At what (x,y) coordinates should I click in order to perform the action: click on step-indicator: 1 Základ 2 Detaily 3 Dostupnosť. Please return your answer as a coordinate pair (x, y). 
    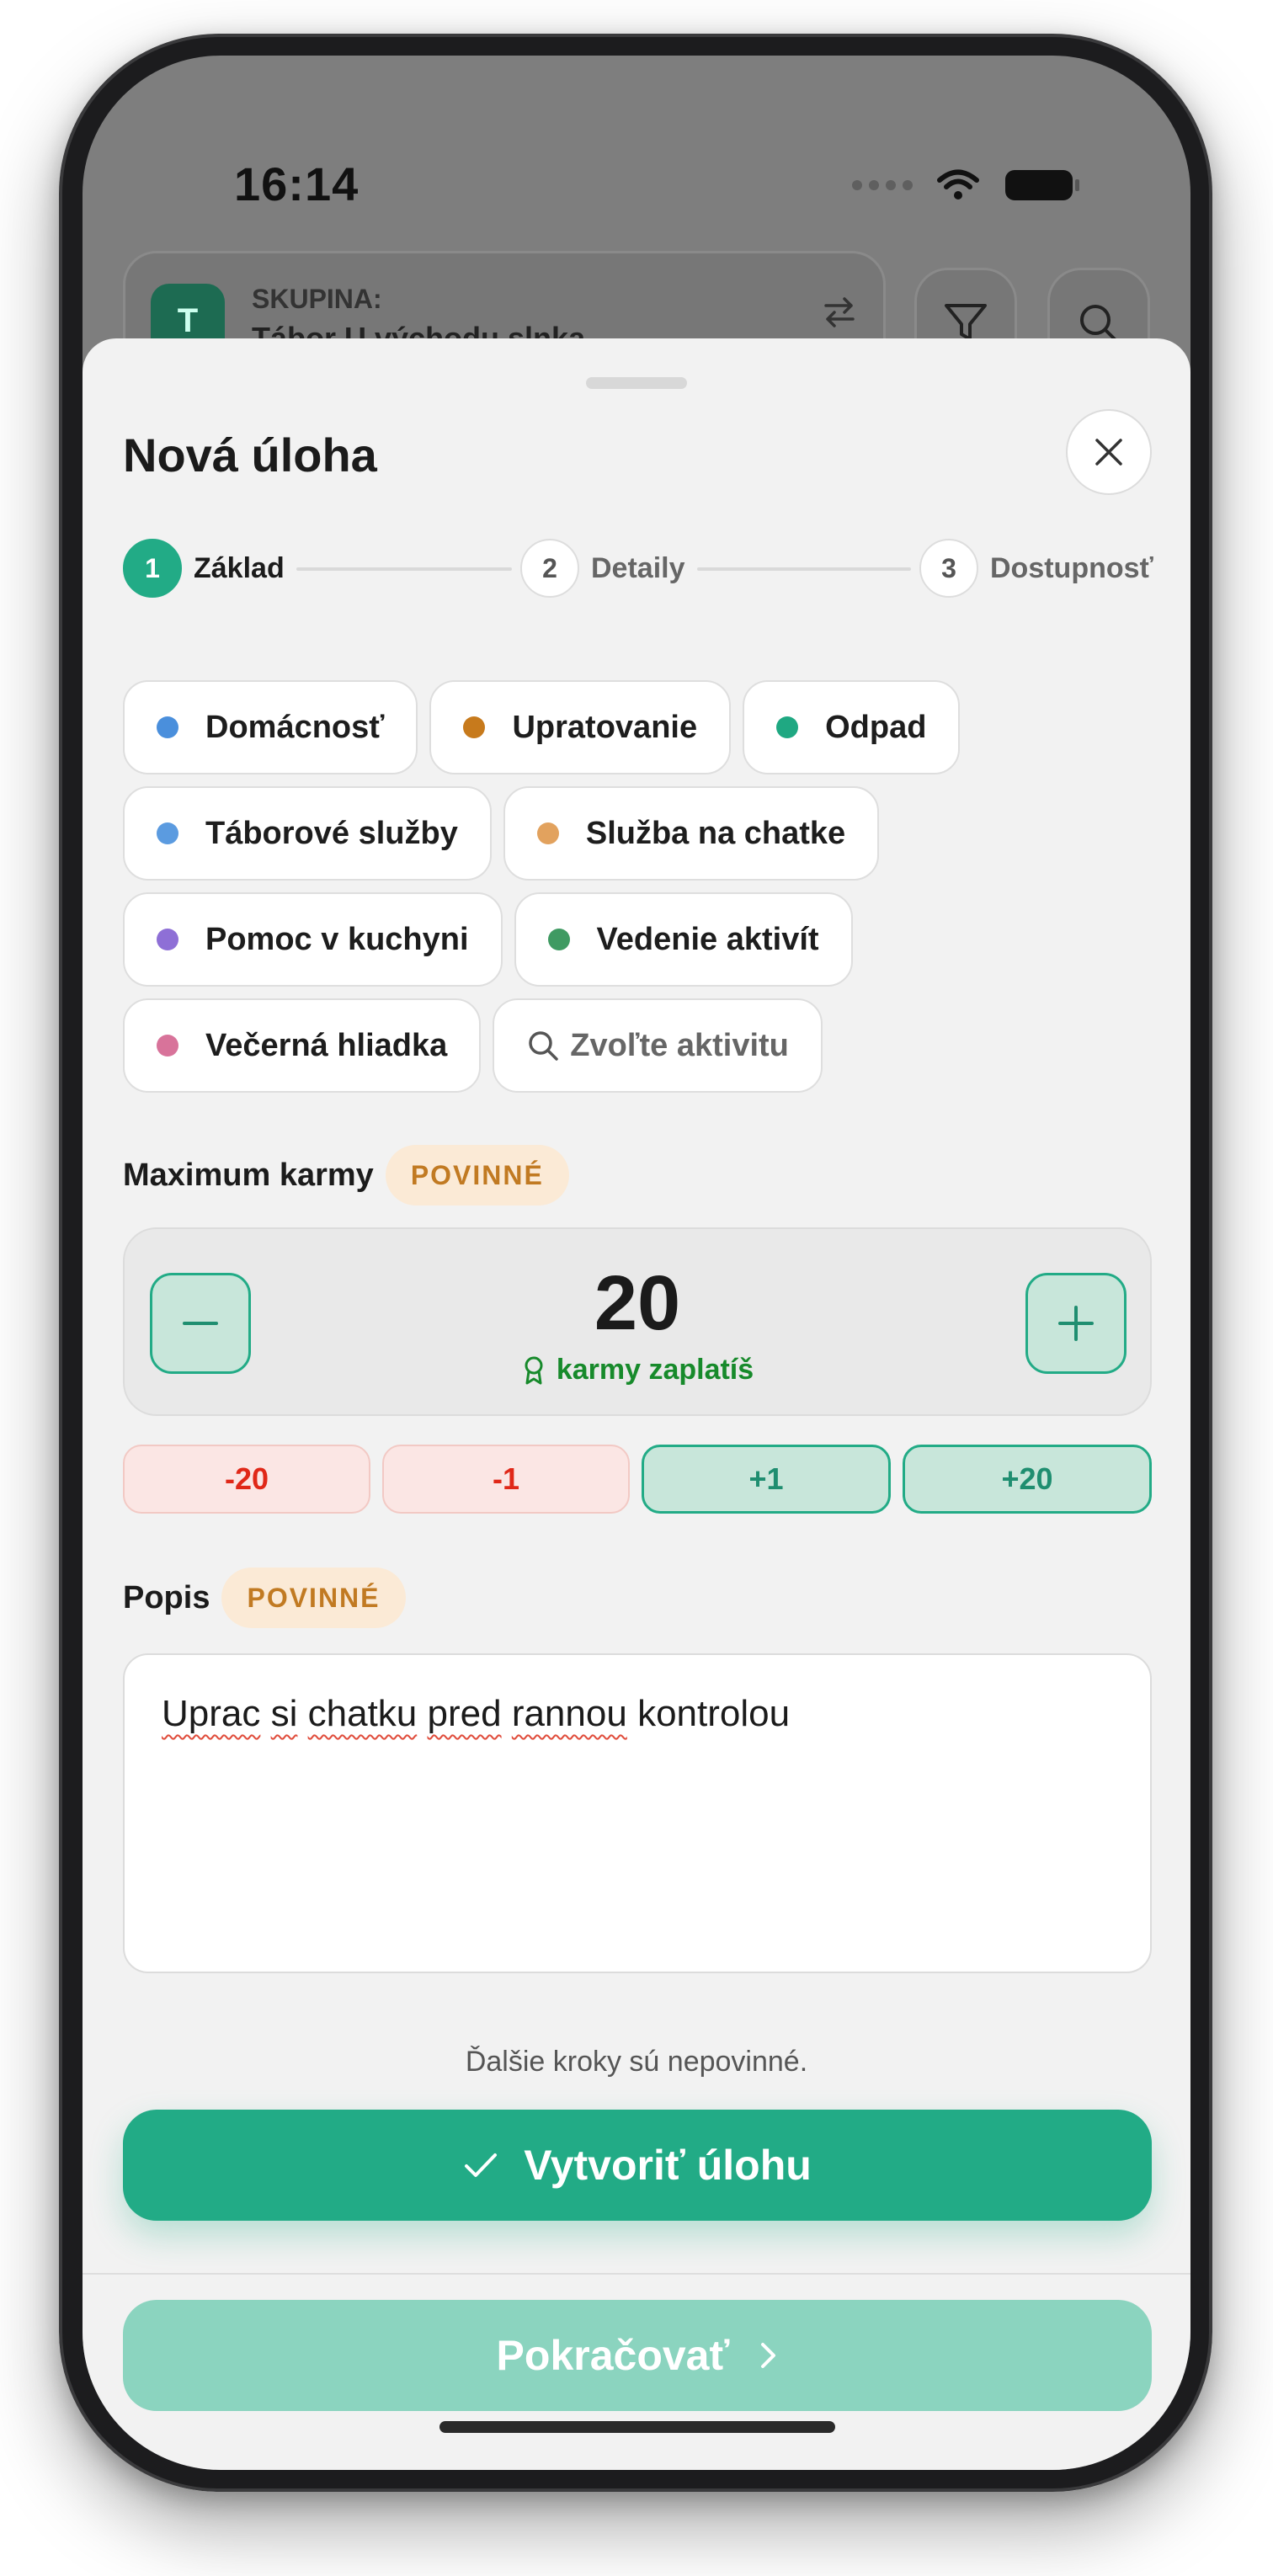
    Looking at the image, I should click on (638, 569).